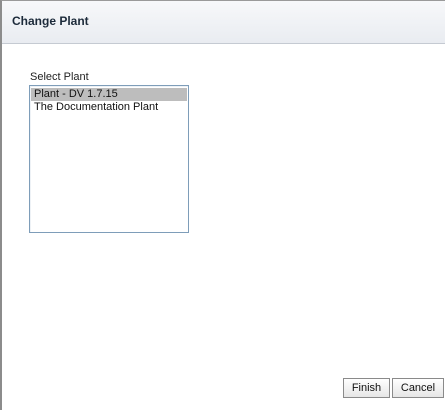 The height and width of the screenshot is (410, 445). Describe the element at coordinates (223, 22) in the screenshot. I see `dialog-title-bar: Change Plant` at that location.